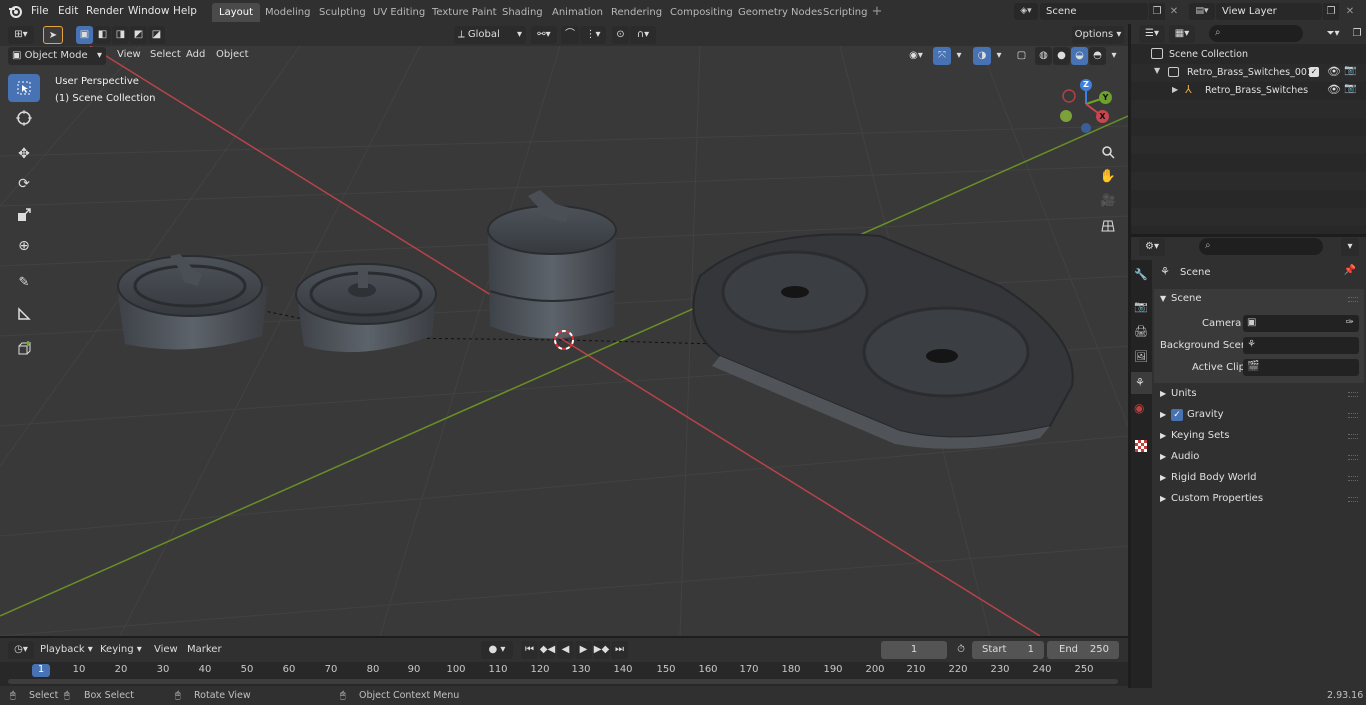  What do you see at coordinates (68, 11) in the screenshot?
I see `menu-edit: Edit` at bounding box center [68, 11].